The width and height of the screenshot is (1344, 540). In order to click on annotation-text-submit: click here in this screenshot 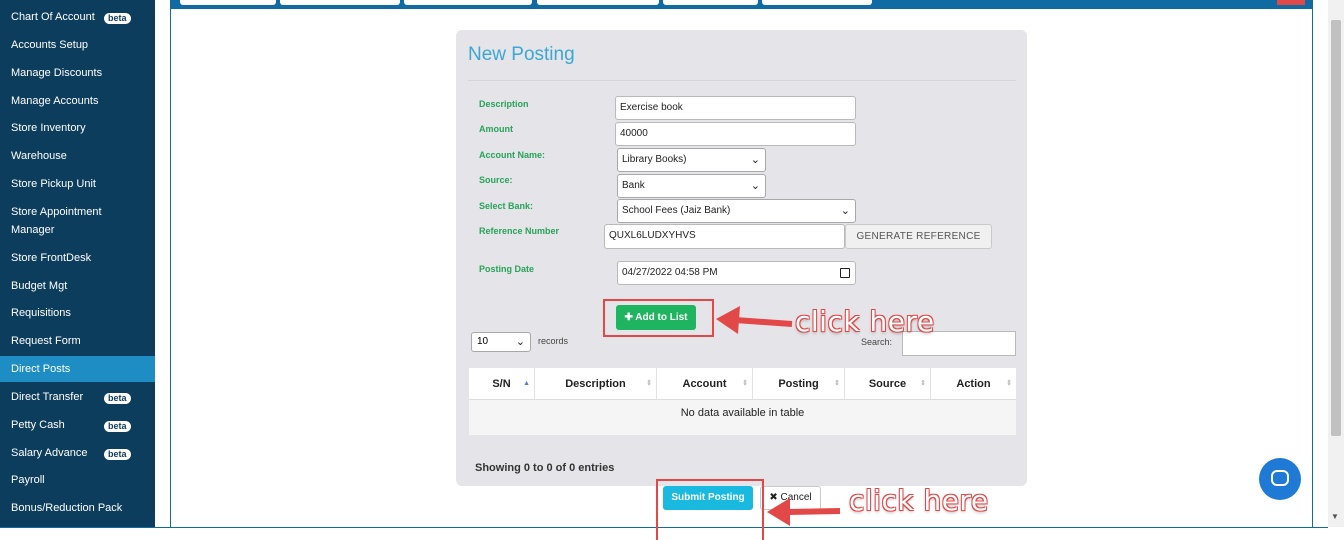, I will do `click(919, 500)`.